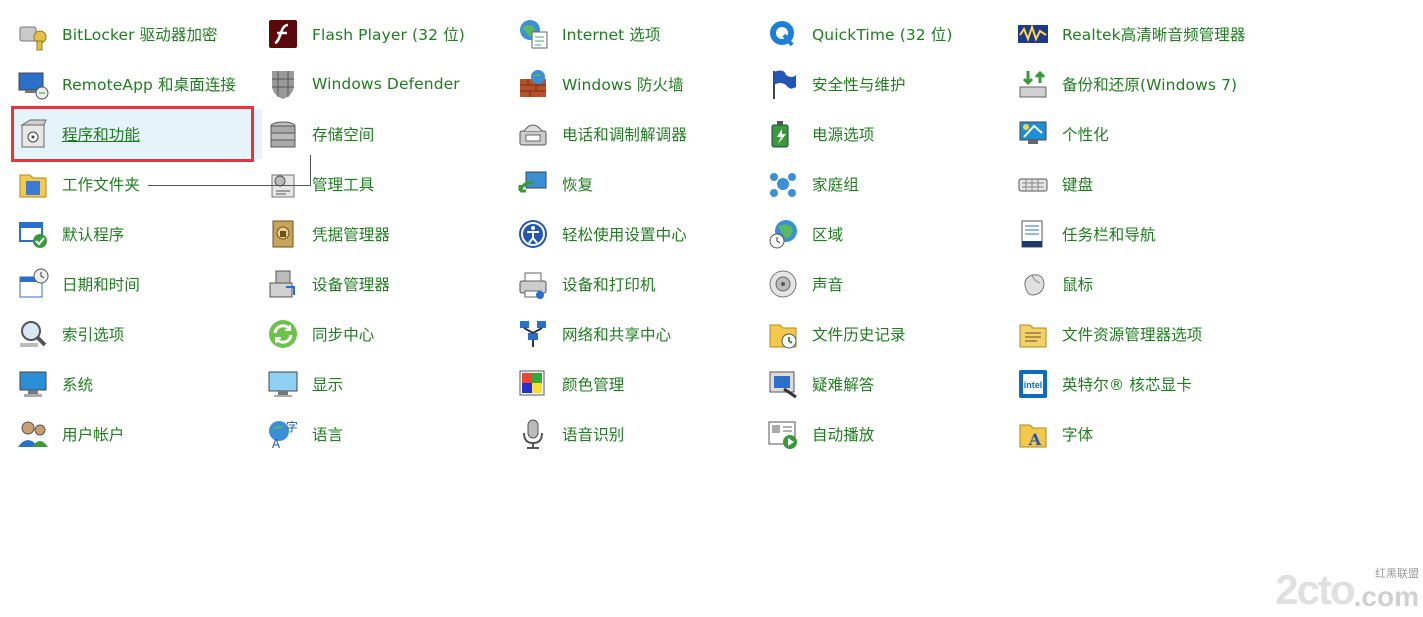 Image resolution: width=1423 pixels, height=617 pixels. I want to click on control-panel-item-date-time: 日期和时间, so click(137, 284).